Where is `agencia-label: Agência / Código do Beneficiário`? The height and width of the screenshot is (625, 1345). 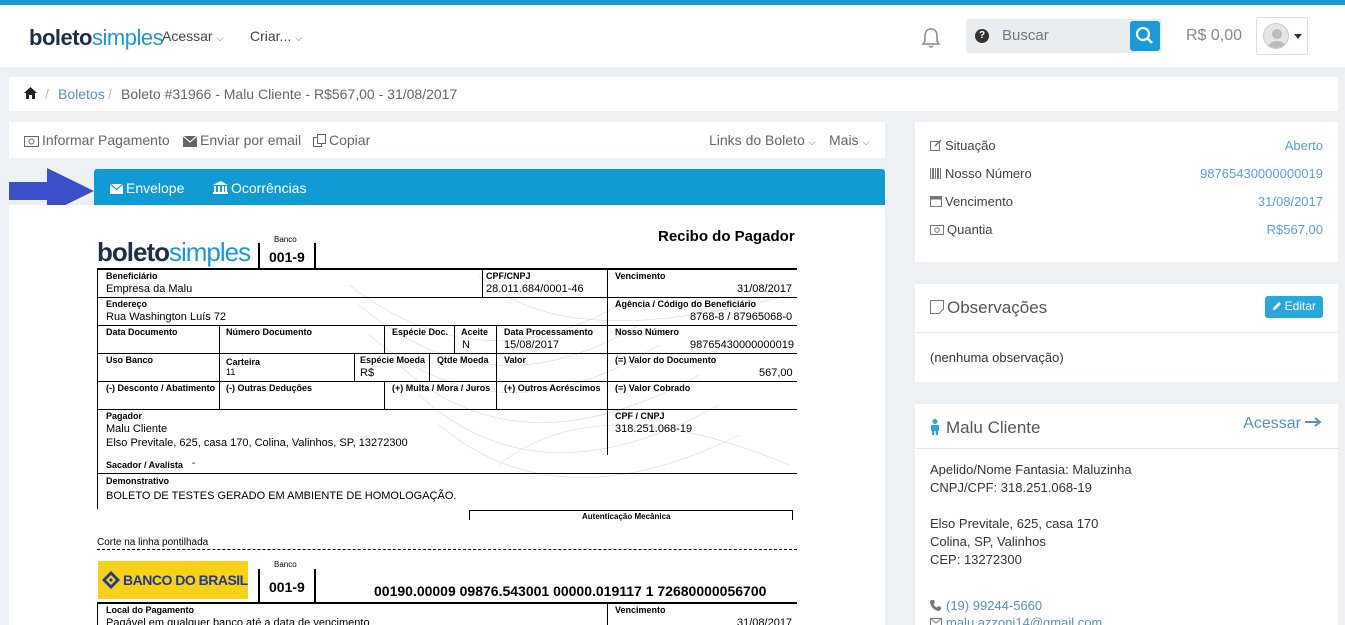 agencia-label: Agência / Código do Beneficiário is located at coordinates (686, 304).